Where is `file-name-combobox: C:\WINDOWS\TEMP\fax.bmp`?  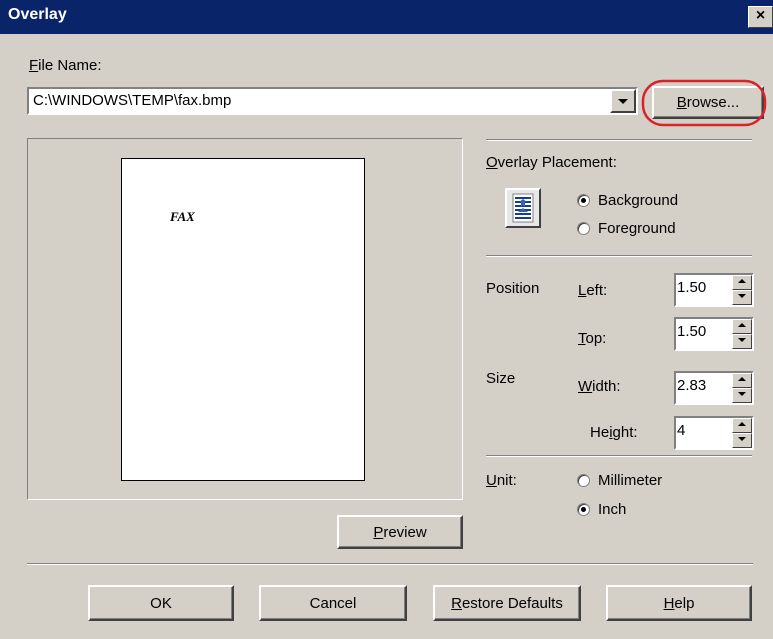
file-name-combobox: C:\WINDOWS\TEMP\fax.bmp is located at coordinates (332, 101).